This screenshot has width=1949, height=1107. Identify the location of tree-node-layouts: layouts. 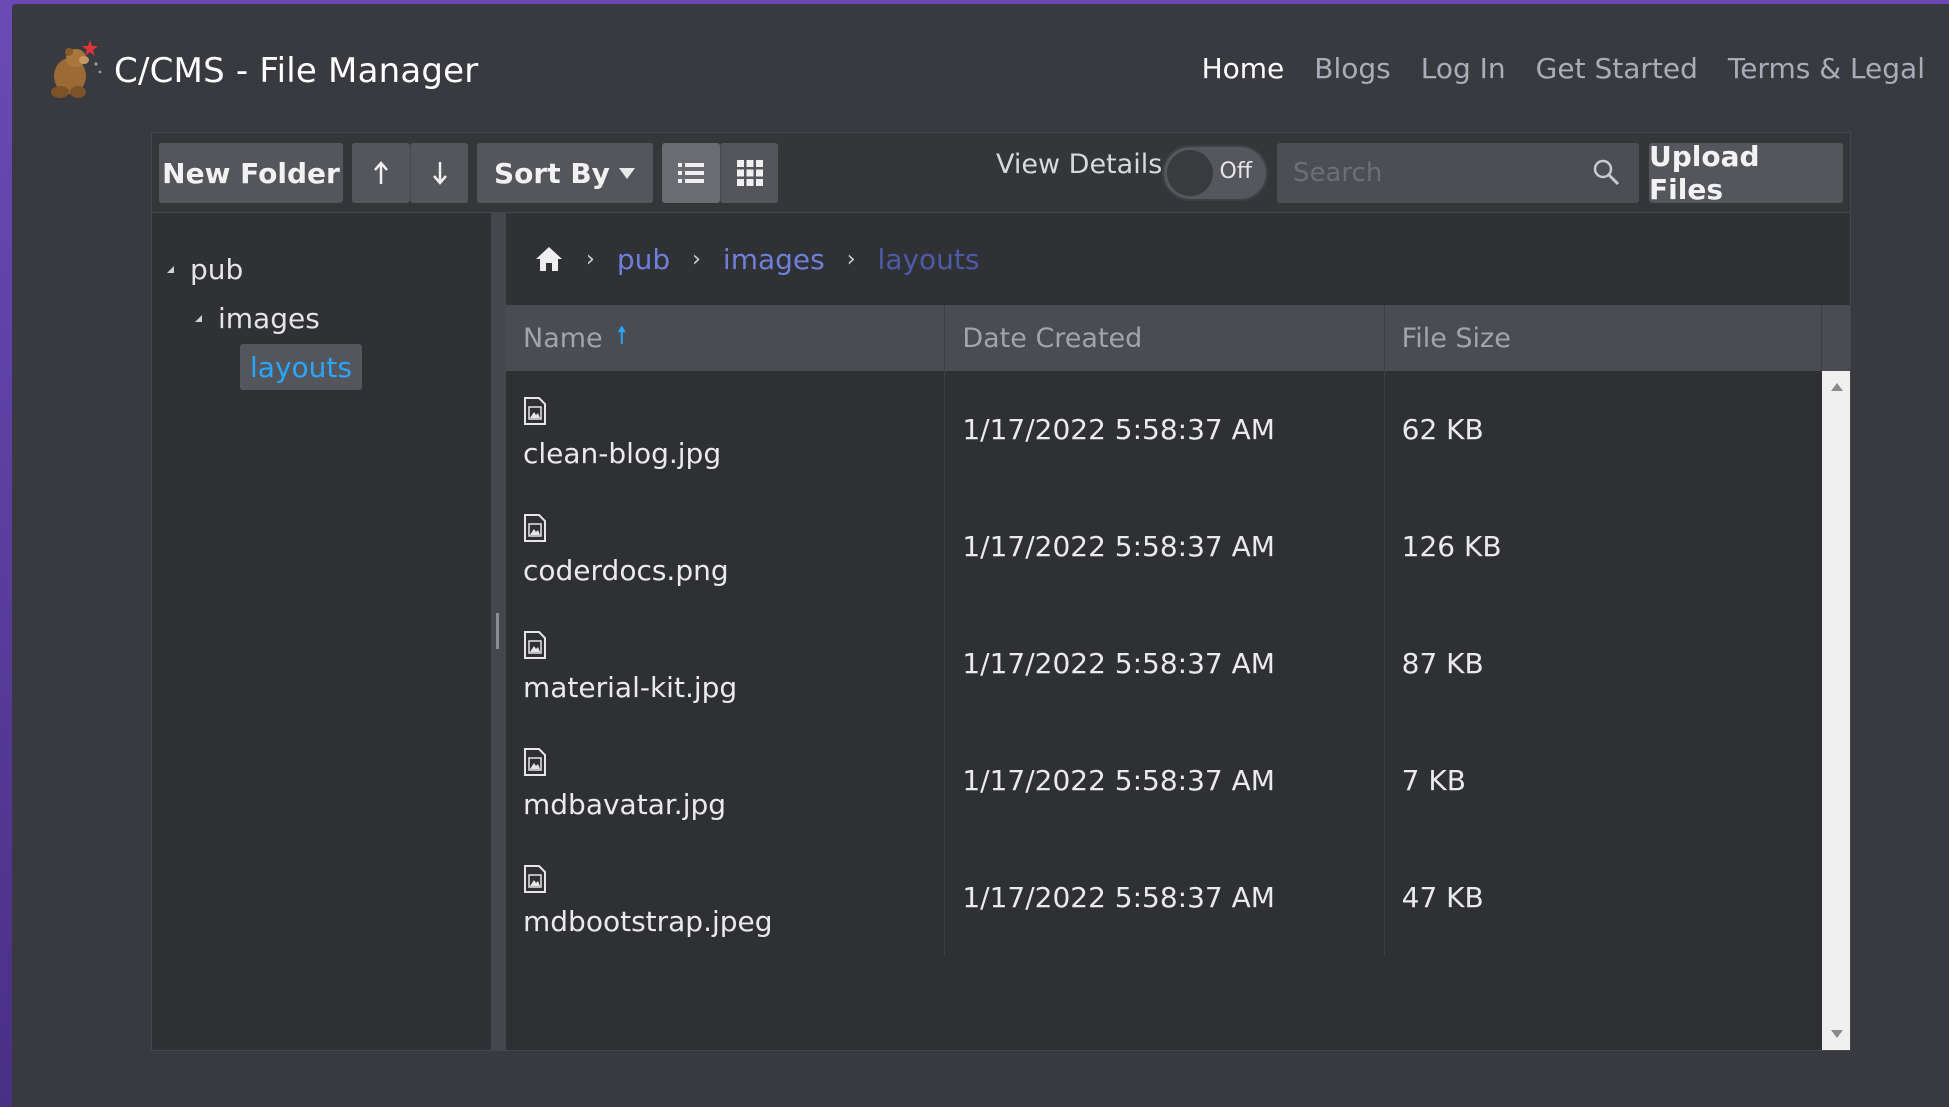
(301, 367).